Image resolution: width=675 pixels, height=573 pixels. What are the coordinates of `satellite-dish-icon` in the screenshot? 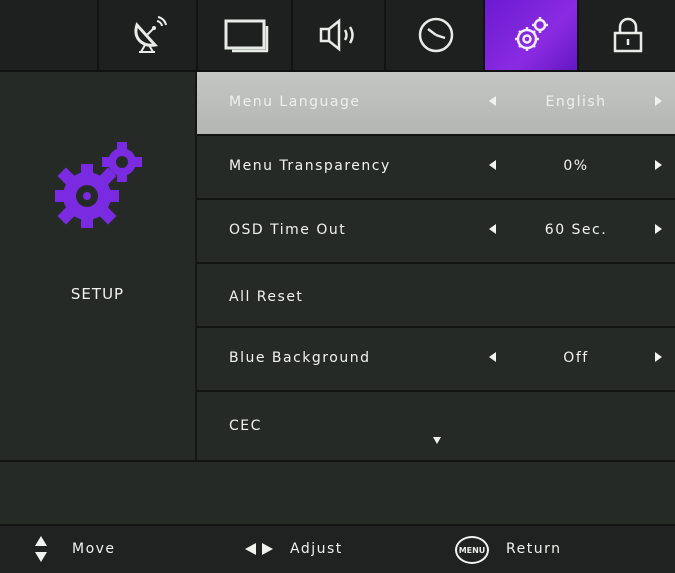 It's located at (150, 34).